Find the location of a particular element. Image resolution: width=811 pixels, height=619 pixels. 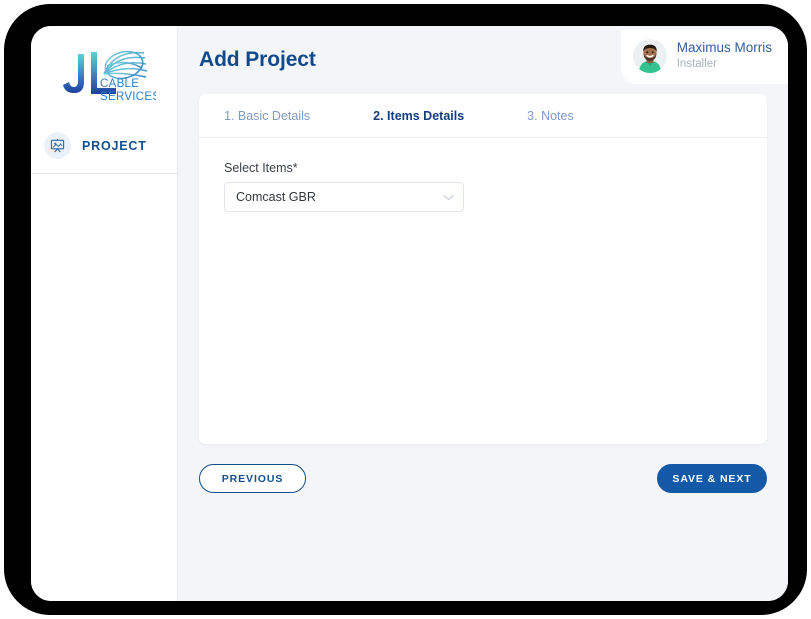

user-info: Maximus Morris Installer is located at coordinates (724, 56).